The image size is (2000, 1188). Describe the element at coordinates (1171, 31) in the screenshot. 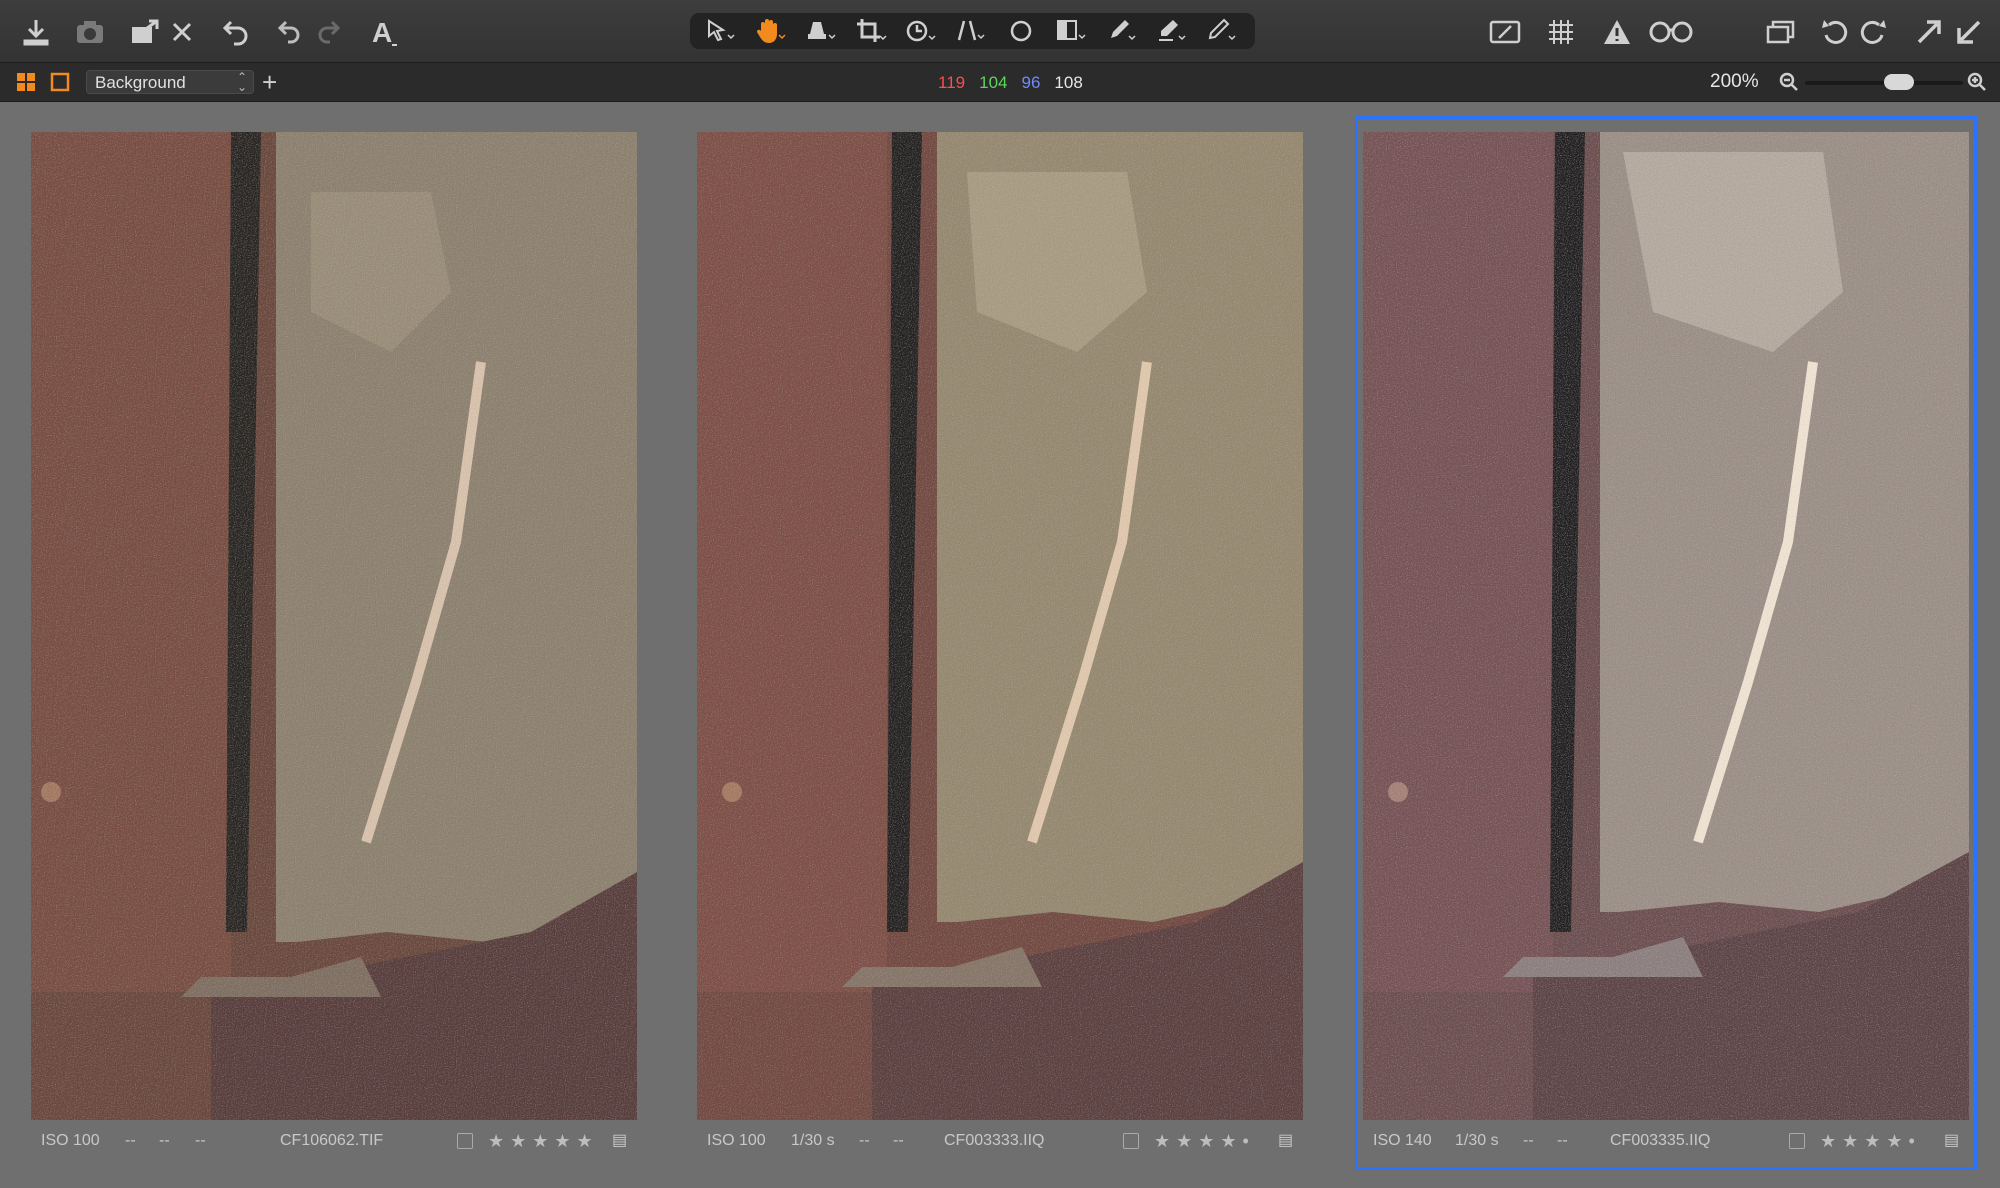

I see `erase-icon` at that location.